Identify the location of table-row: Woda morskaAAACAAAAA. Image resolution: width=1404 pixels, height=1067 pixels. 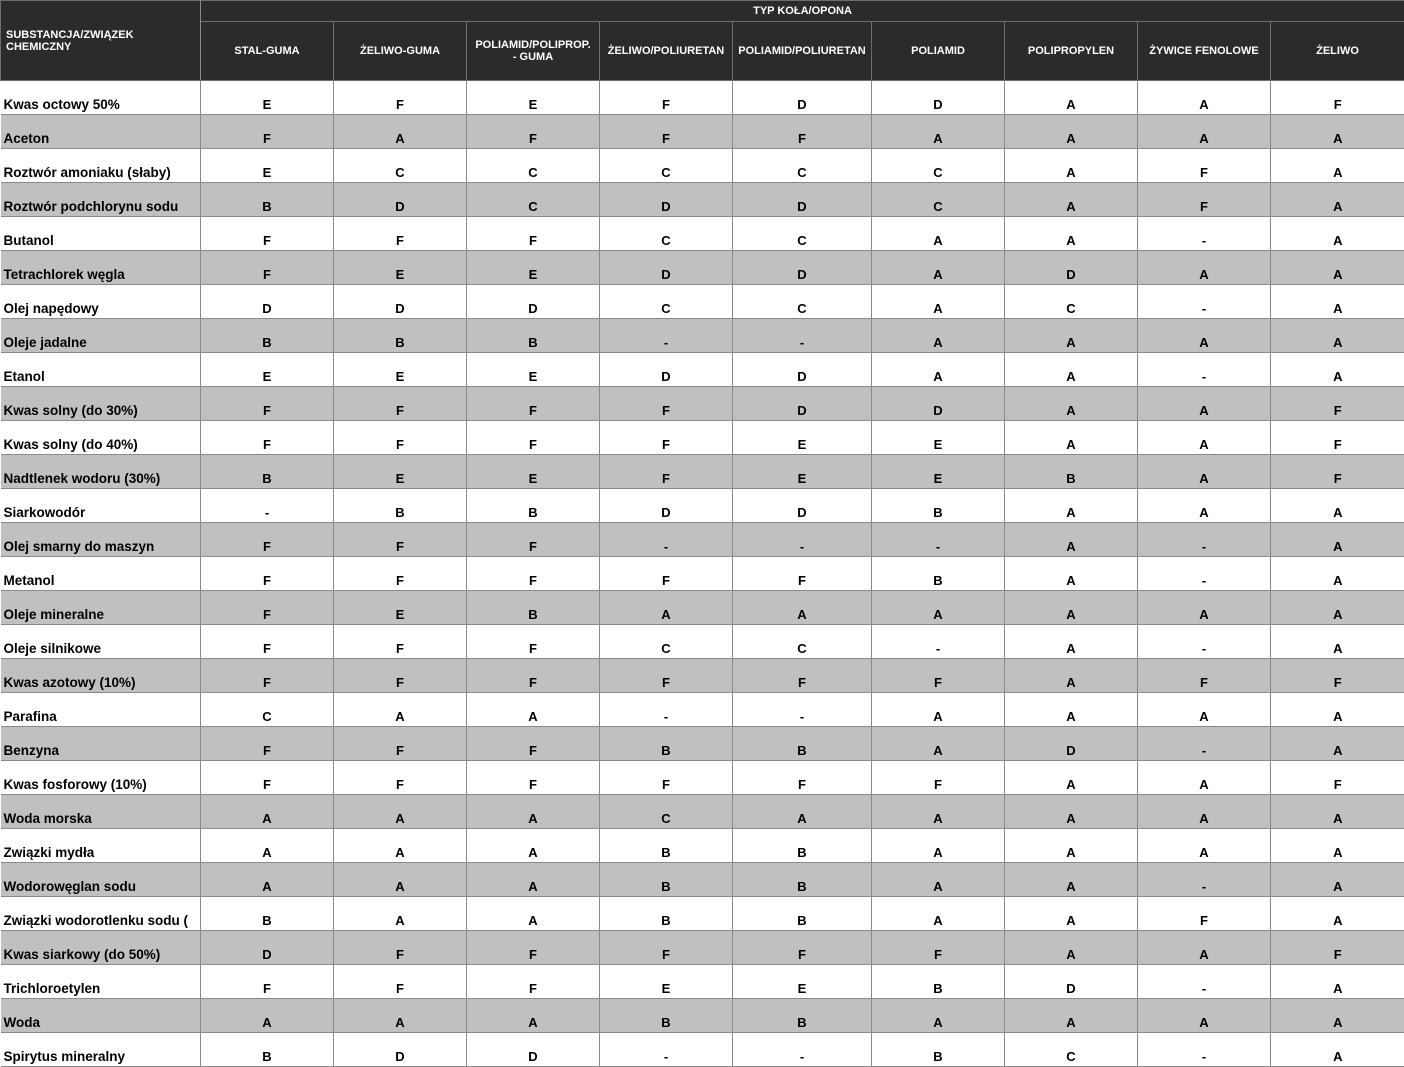
(702, 812).